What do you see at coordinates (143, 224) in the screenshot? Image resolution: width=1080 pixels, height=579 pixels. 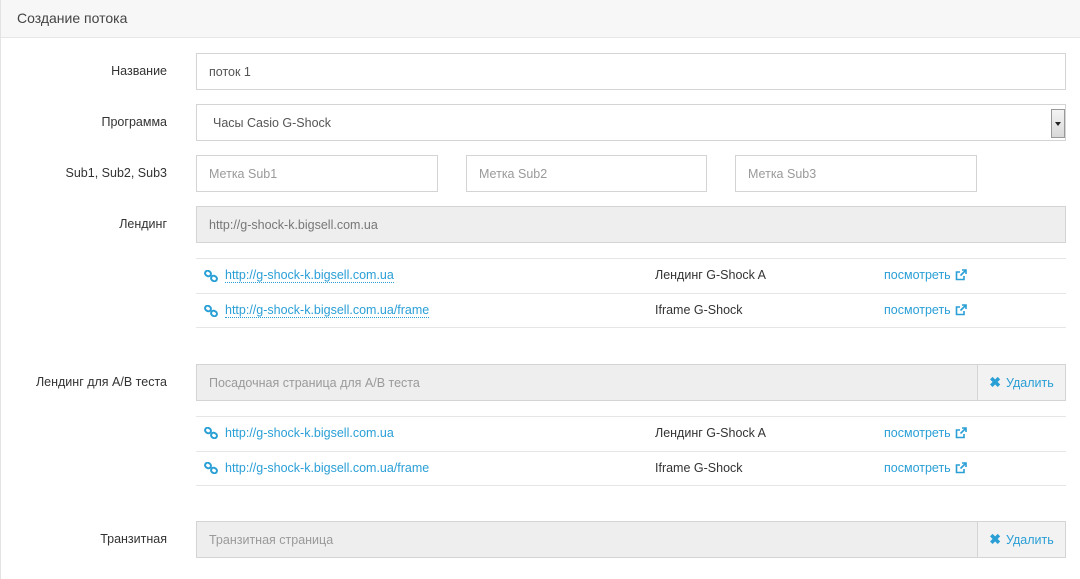 I see `landing-label: Лендинг` at bounding box center [143, 224].